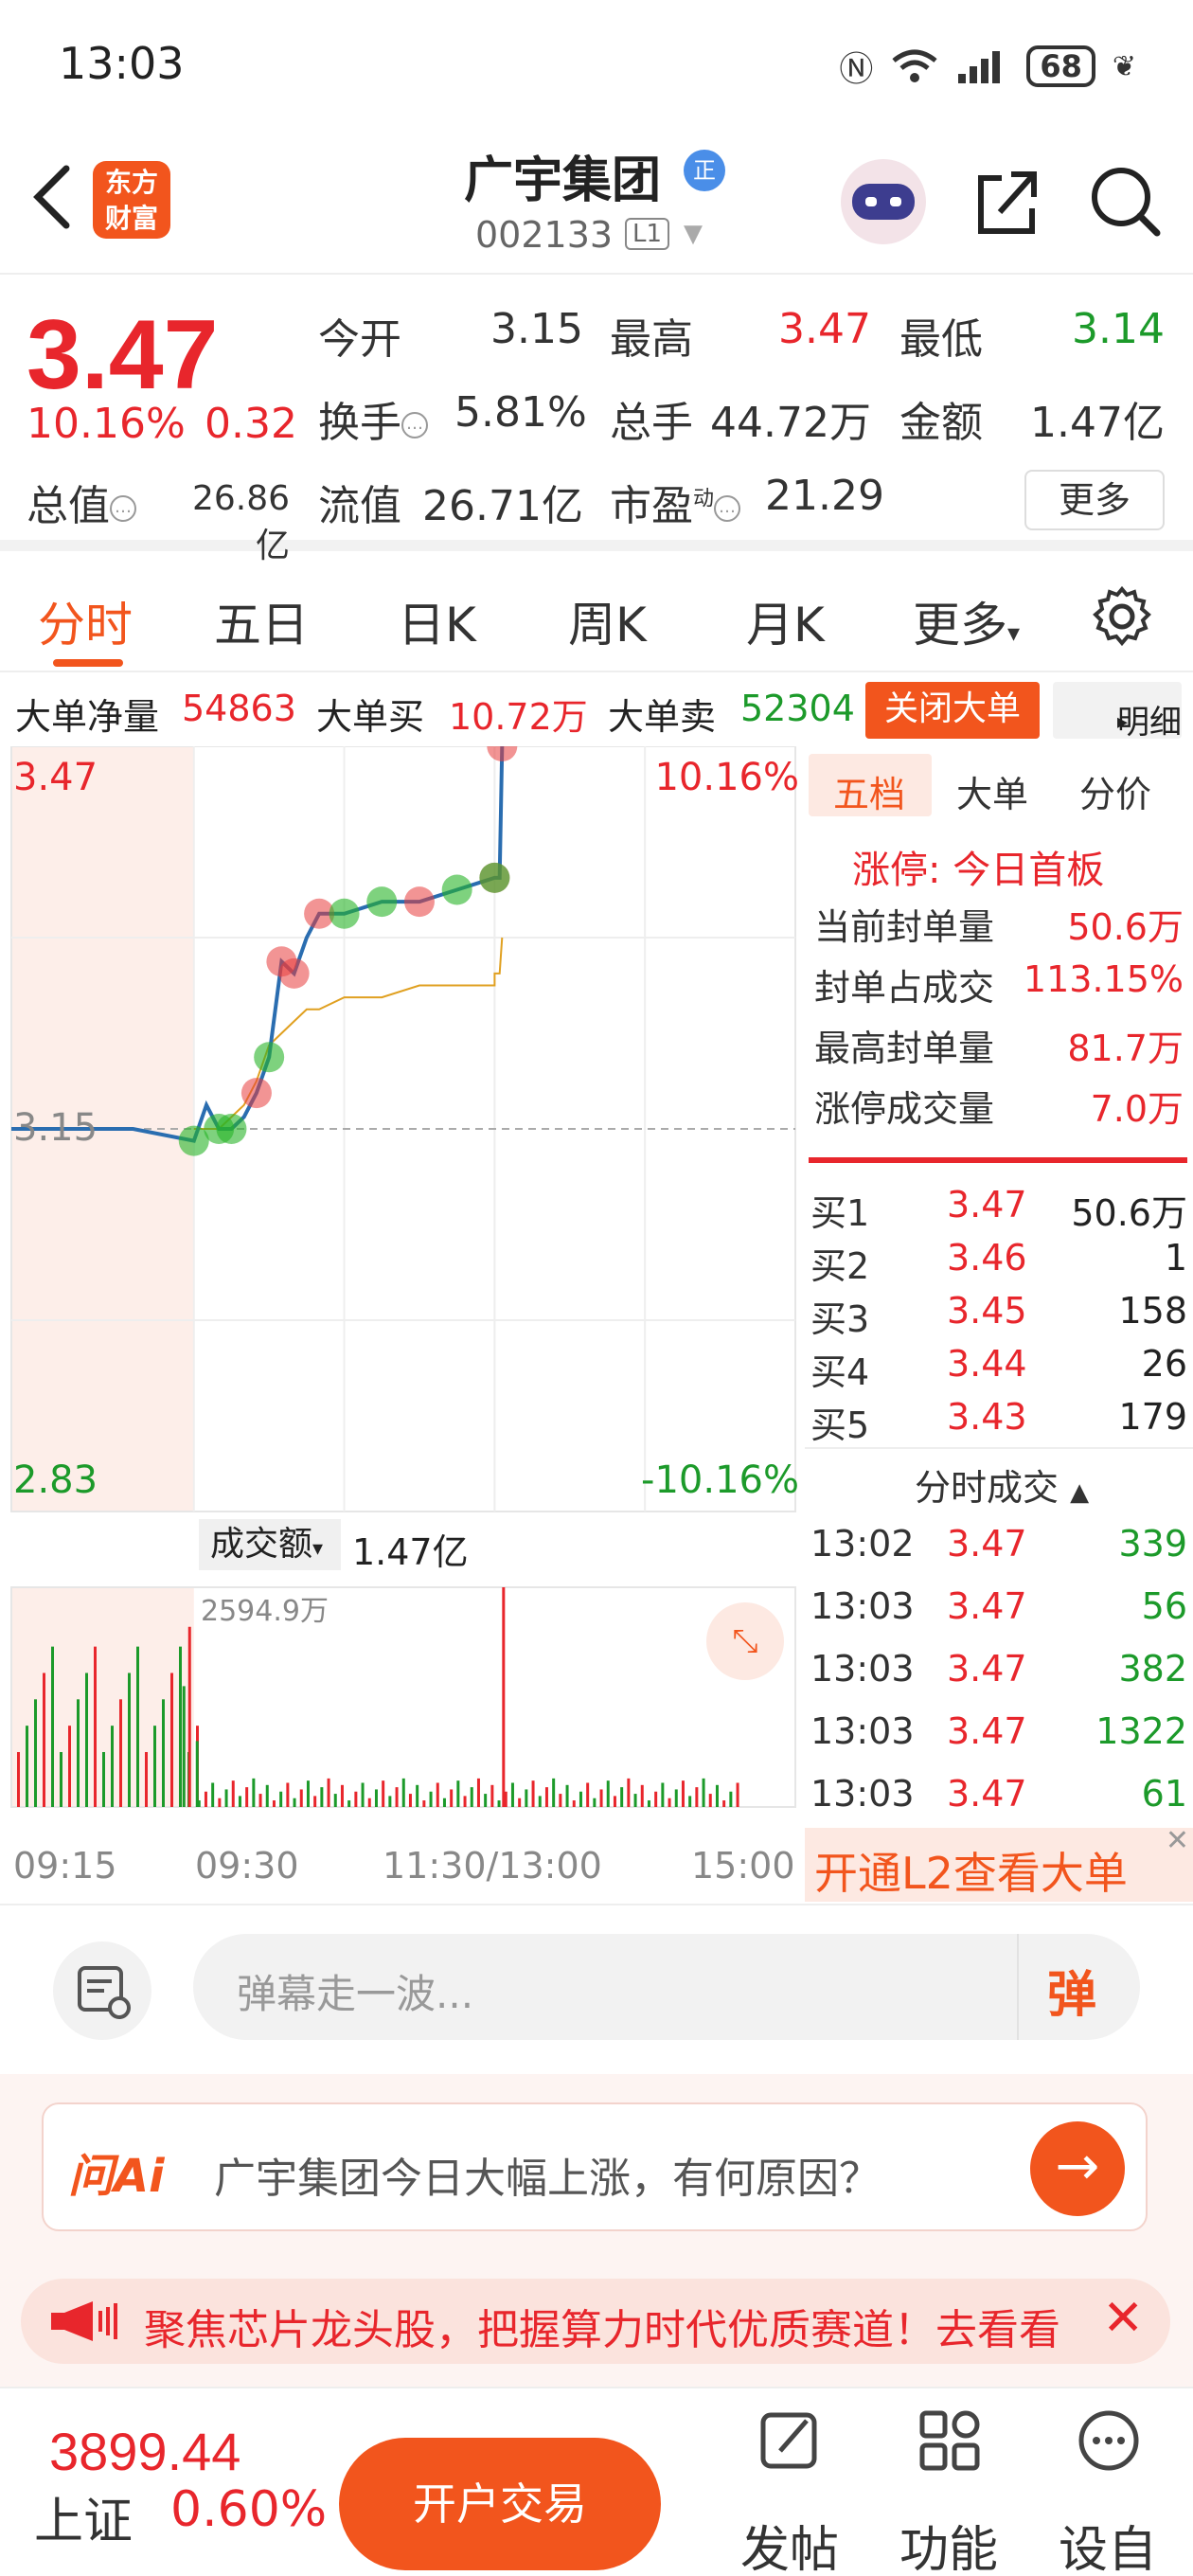 The height and width of the screenshot is (2576, 1193). What do you see at coordinates (1078, 1987) in the screenshot?
I see `danmu-toggle-button: 弹` at bounding box center [1078, 1987].